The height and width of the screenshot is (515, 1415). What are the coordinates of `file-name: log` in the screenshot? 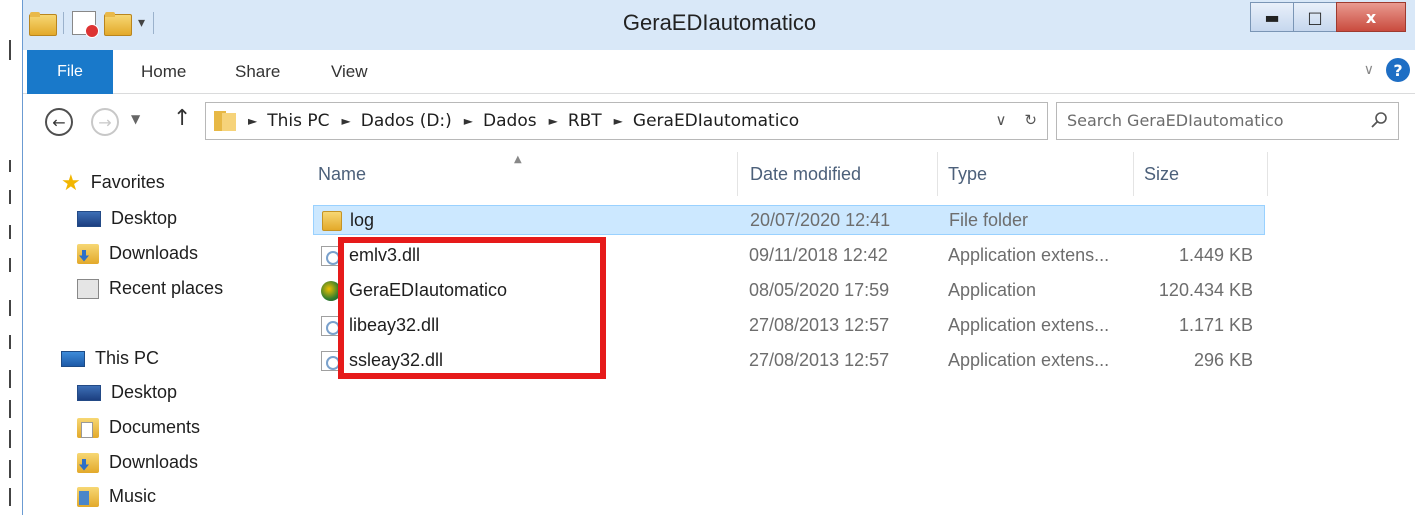 It's located at (362, 220).